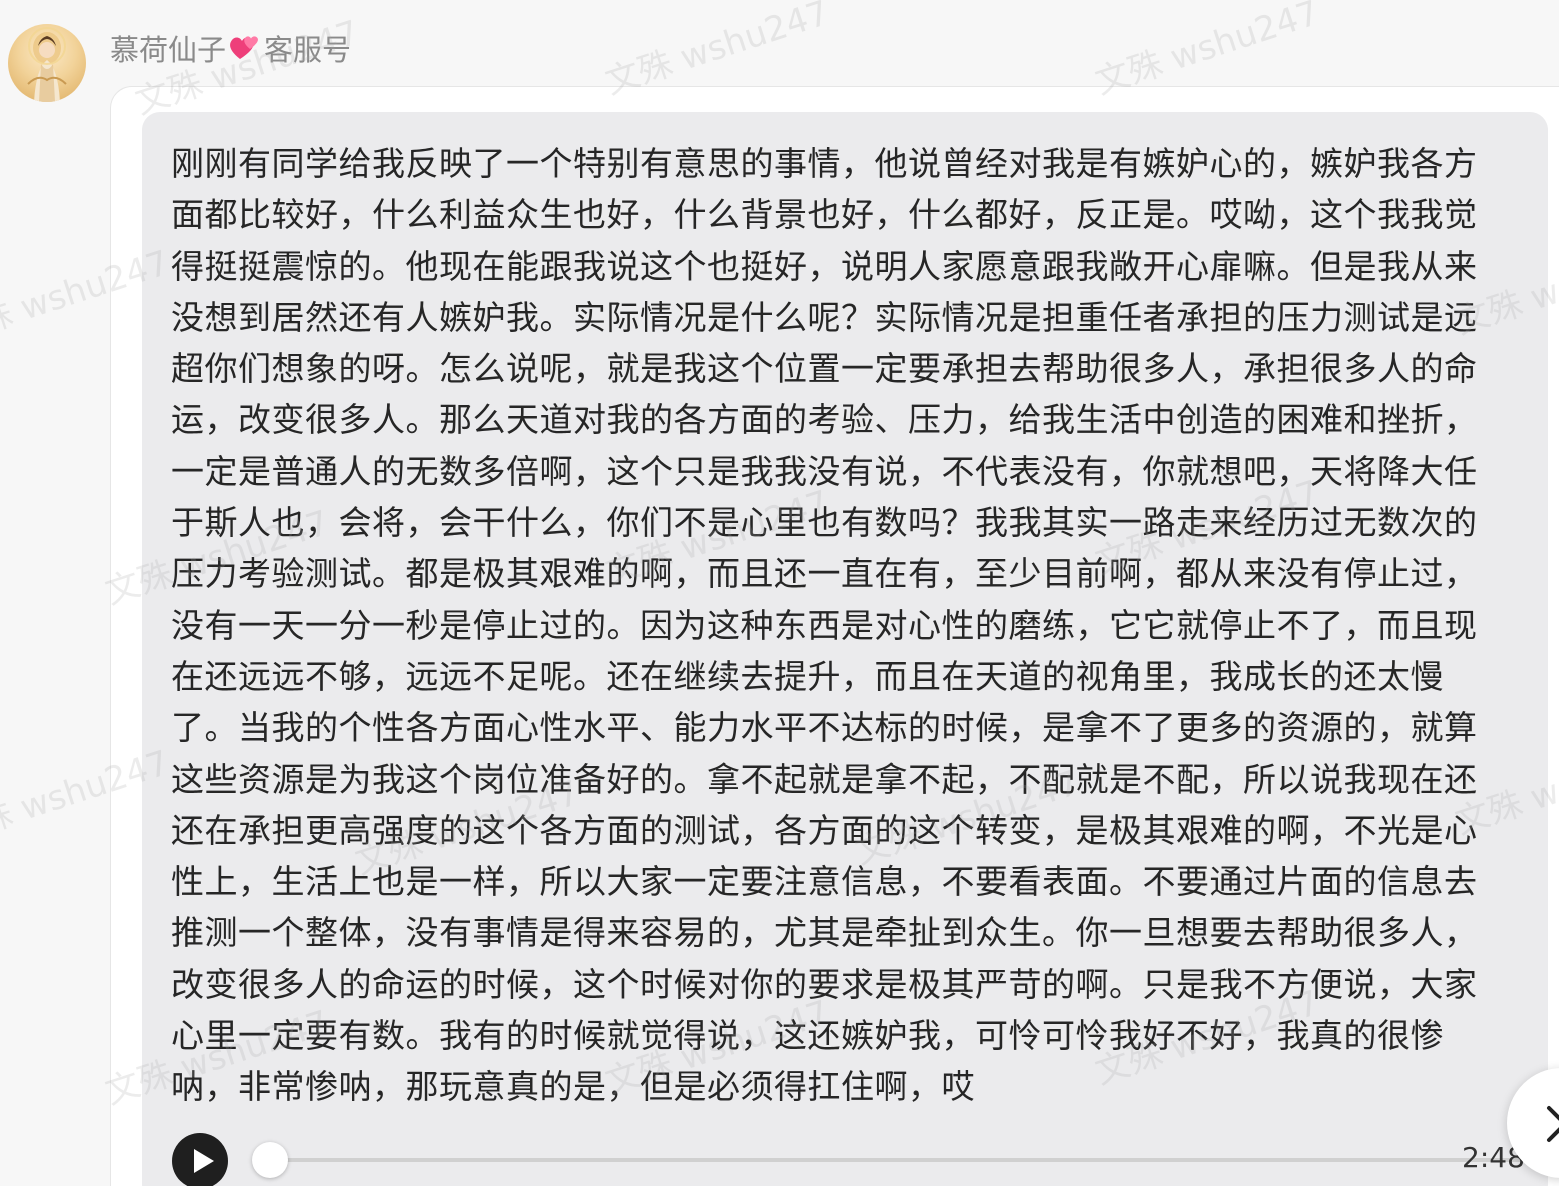  I want to click on sender-name: 慕荷仙子, so click(168, 50).